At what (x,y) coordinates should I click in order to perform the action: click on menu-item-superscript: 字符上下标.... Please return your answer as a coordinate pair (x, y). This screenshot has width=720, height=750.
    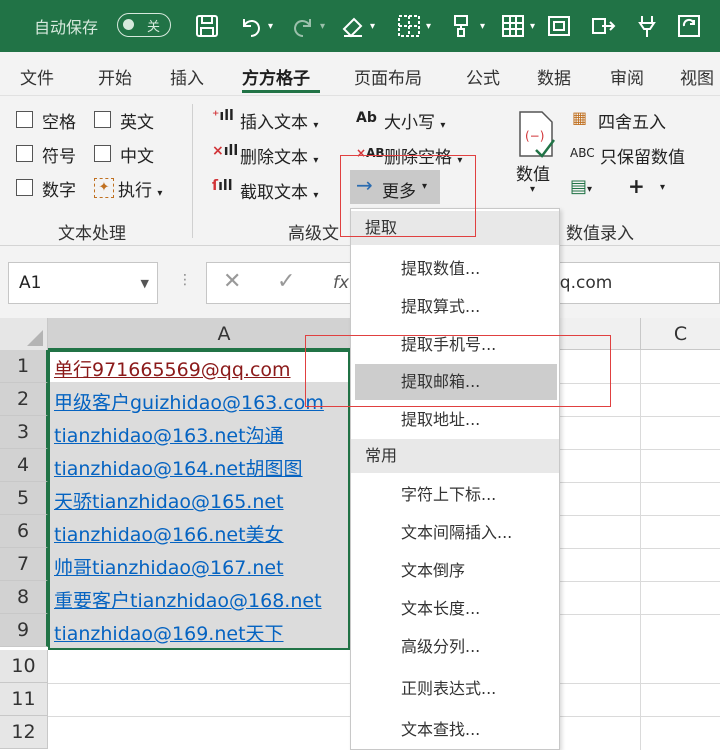
    Looking at the image, I should click on (455, 495).